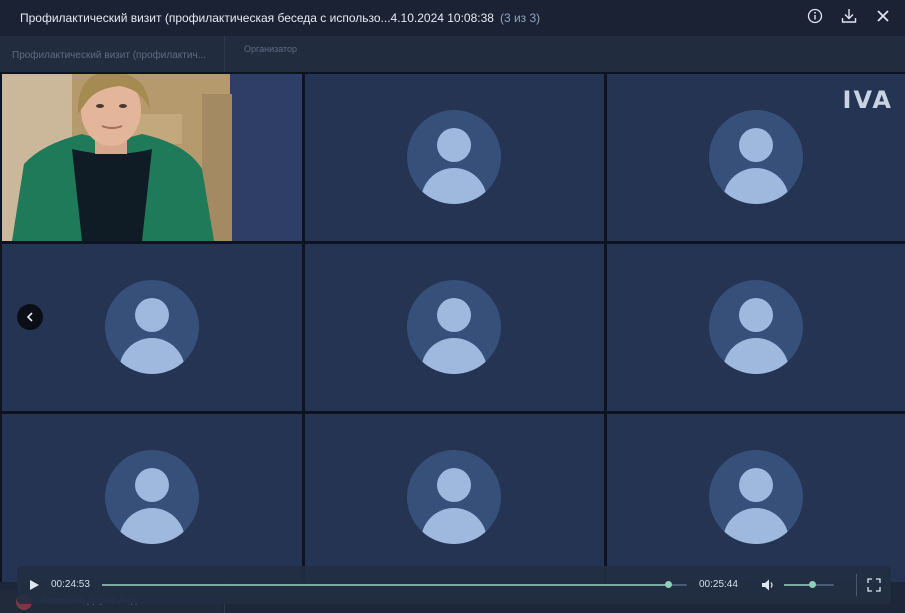 Image resolution: width=905 pixels, height=613 pixels. I want to click on previous-page-button, so click(30, 317).